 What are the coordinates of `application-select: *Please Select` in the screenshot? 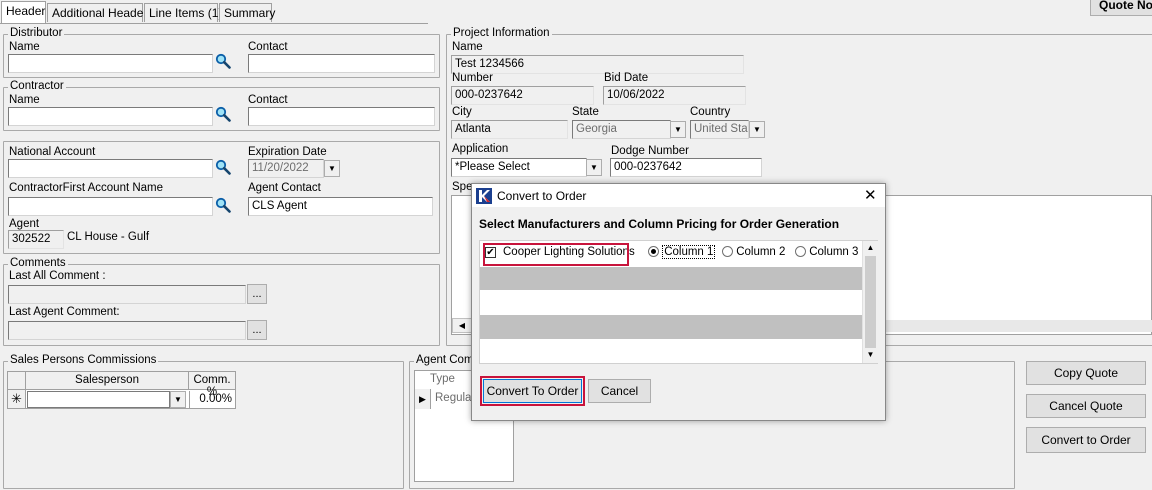 It's located at (519, 167).